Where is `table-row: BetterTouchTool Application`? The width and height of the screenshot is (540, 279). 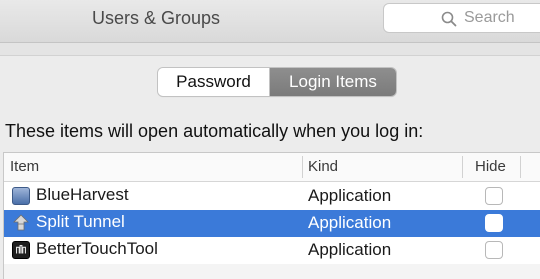 table-row: BetterTouchTool Application is located at coordinates (272, 250).